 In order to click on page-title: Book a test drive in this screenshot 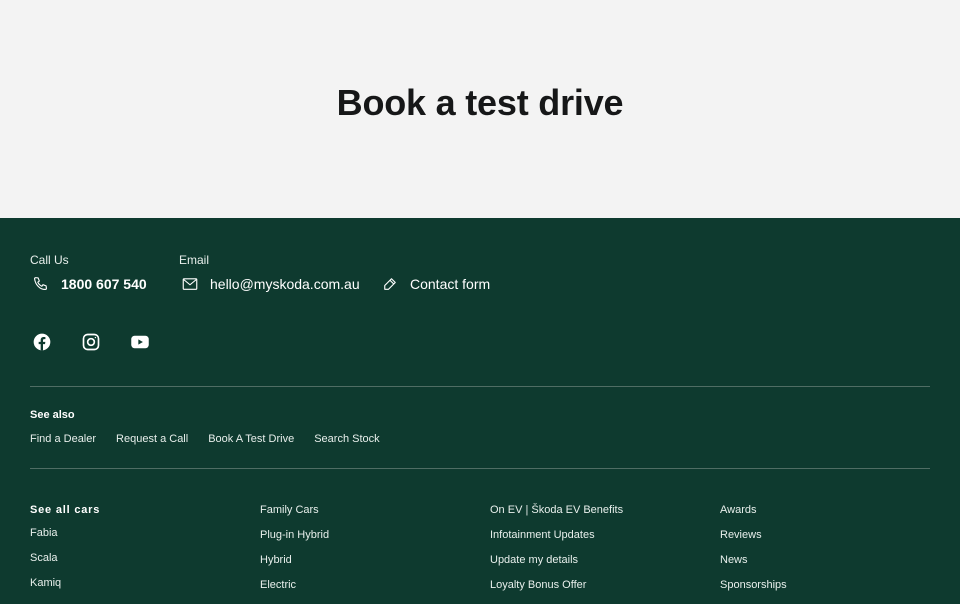, I will do `click(480, 102)`.